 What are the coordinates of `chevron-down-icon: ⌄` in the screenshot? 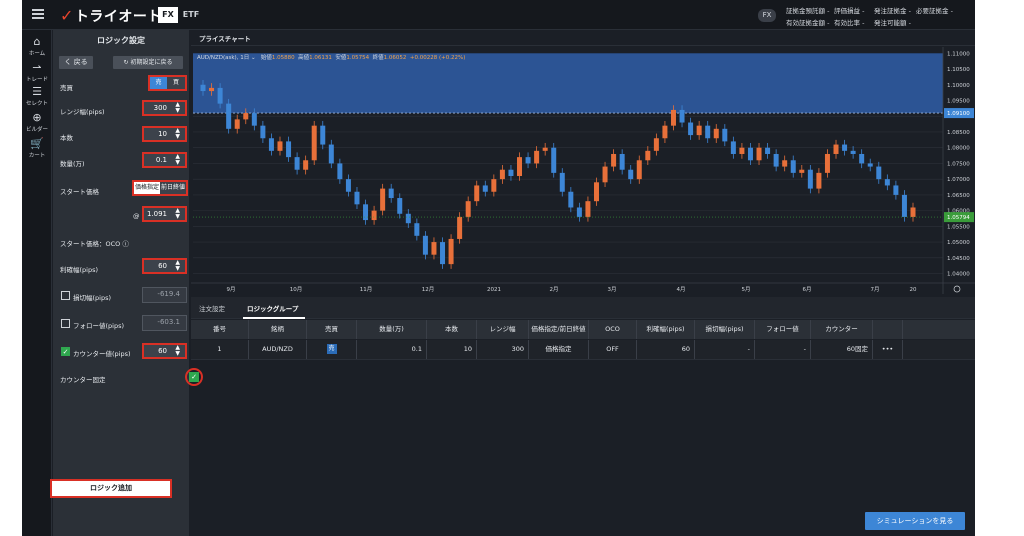 It's located at (253, 58).